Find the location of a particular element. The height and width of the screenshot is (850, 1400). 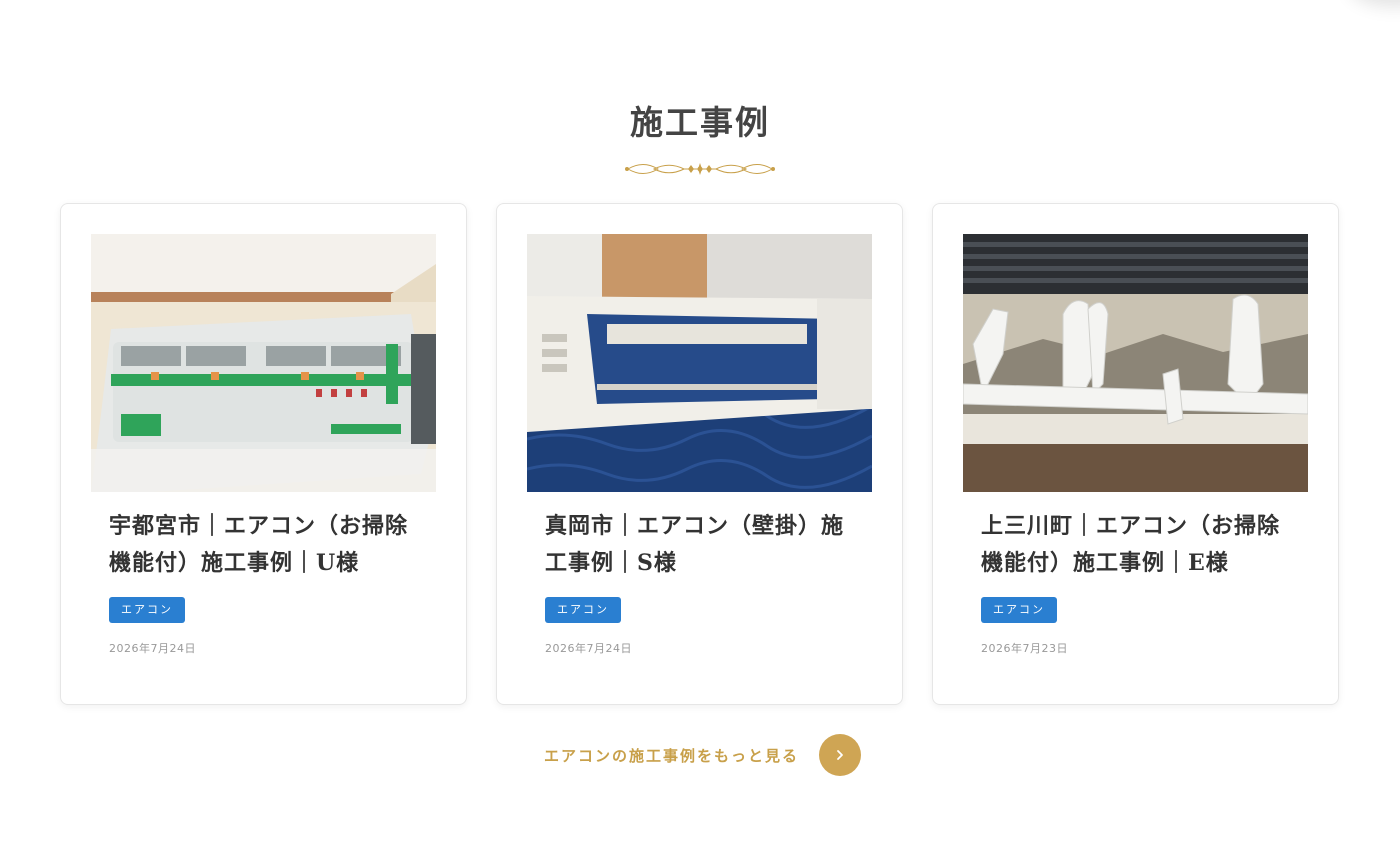

more-cases-link: エアコンの施工事例をもっと見る is located at coordinates (703, 755).